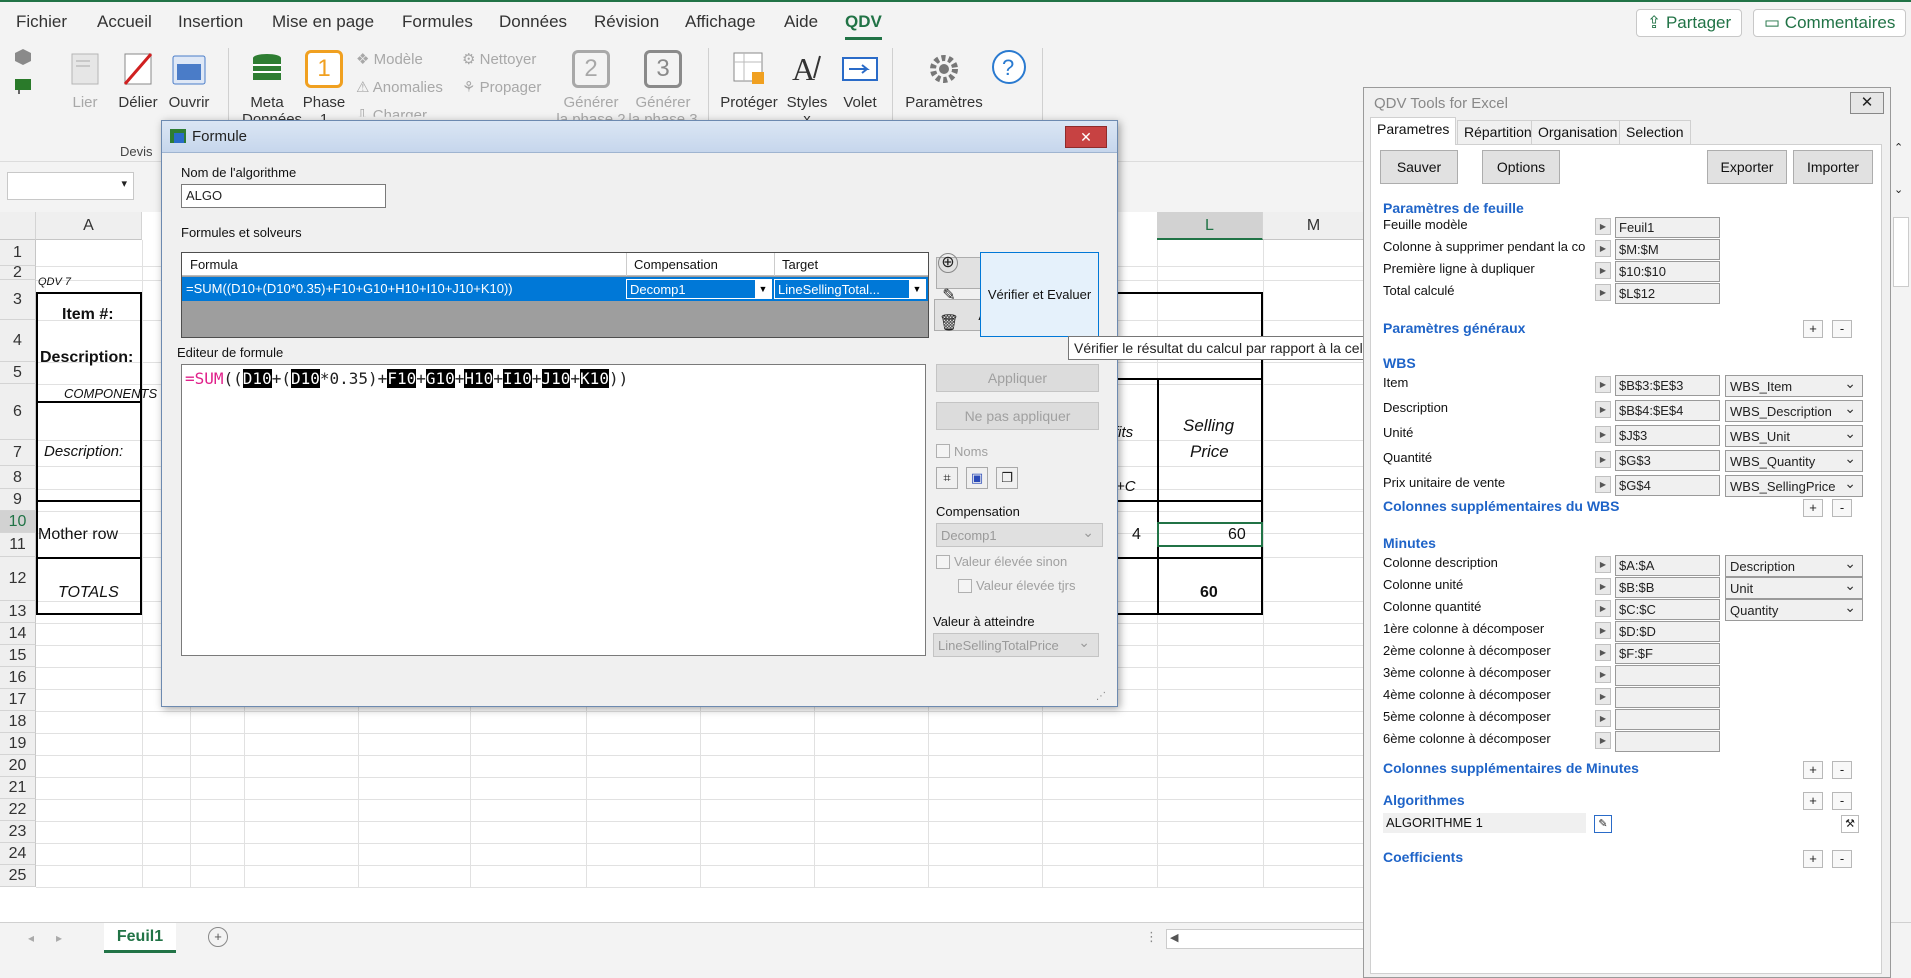 The height and width of the screenshot is (978, 1911). What do you see at coordinates (860, 80) in the screenshot?
I see `volet-button: Volet` at bounding box center [860, 80].